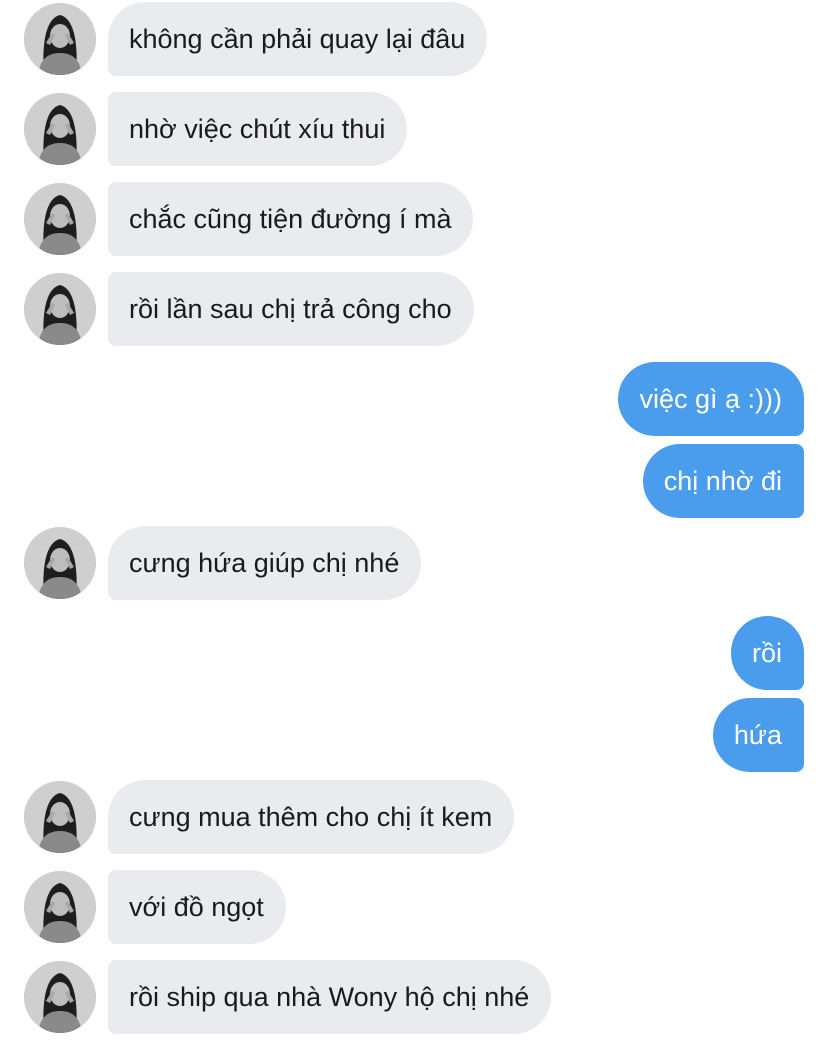 This screenshot has height=1042, width=828. What do you see at coordinates (414, 481) in the screenshot?
I see `message-row-outgoing: chị nhờ đi` at bounding box center [414, 481].